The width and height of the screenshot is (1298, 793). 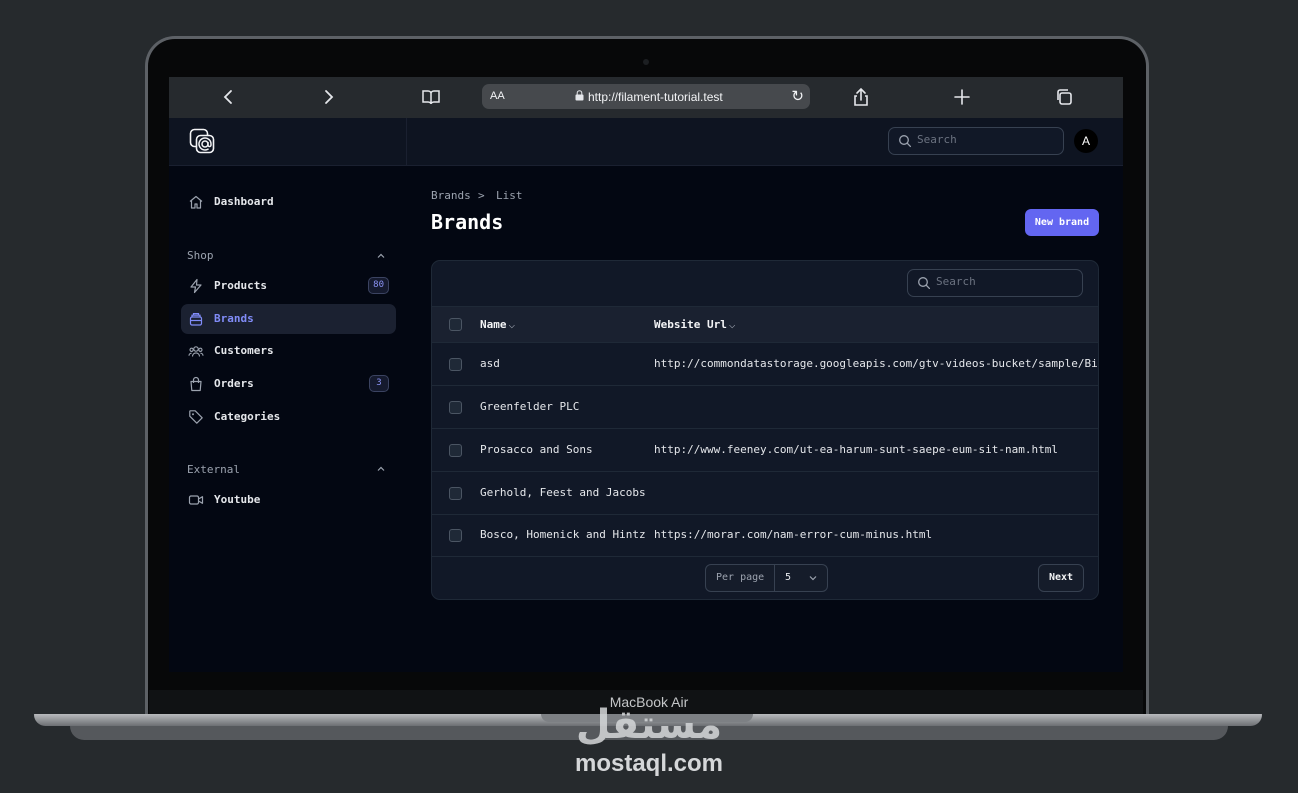 I want to click on sidebar-item-label: Products, so click(x=240, y=285).